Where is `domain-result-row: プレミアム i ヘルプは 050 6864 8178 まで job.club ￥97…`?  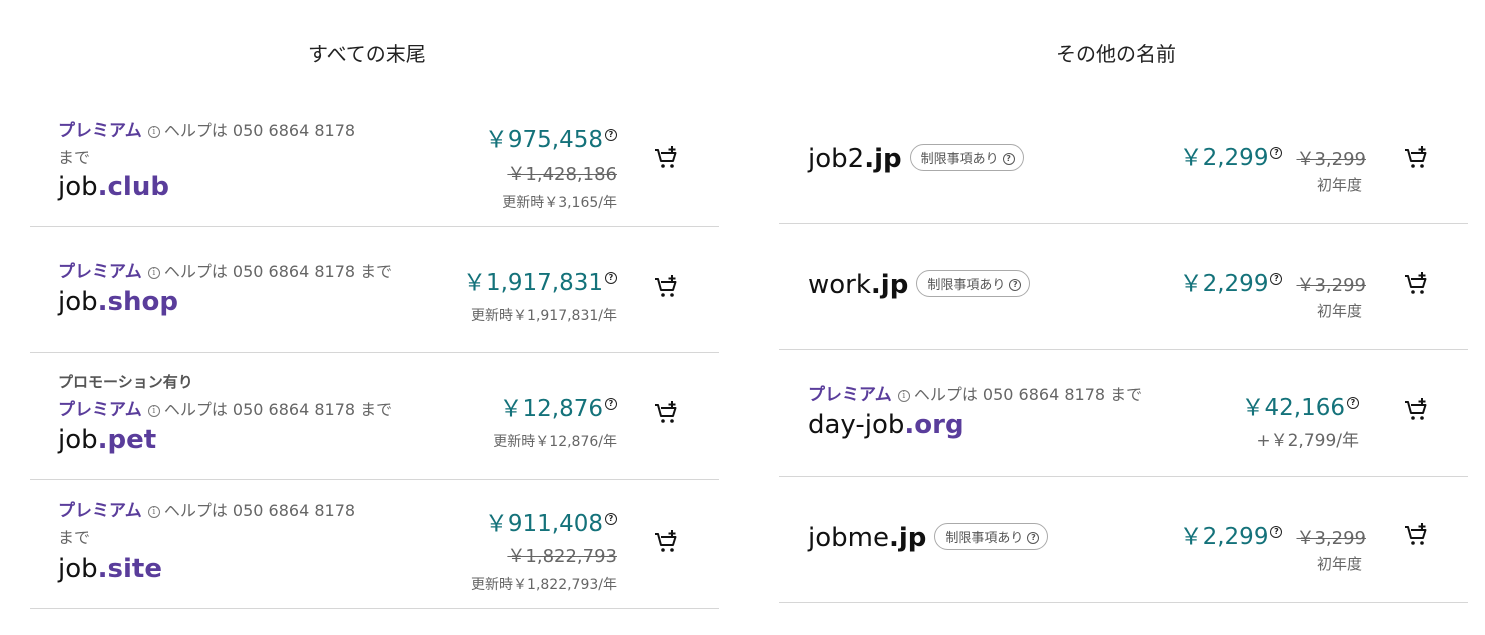
domain-result-row: プレミアム i ヘルプは 050 6864 8178 まで job.club ￥97… is located at coordinates (374, 163).